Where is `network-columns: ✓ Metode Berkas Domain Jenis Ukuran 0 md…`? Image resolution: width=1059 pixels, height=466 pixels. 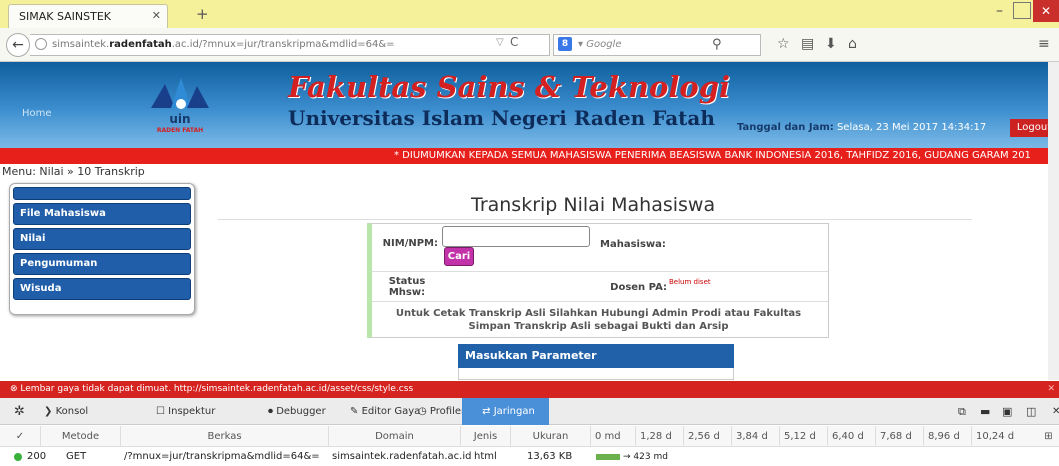
network-columns: ✓ Metode Berkas Domain Jenis Ukuran 0 md… is located at coordinates (529, 436).